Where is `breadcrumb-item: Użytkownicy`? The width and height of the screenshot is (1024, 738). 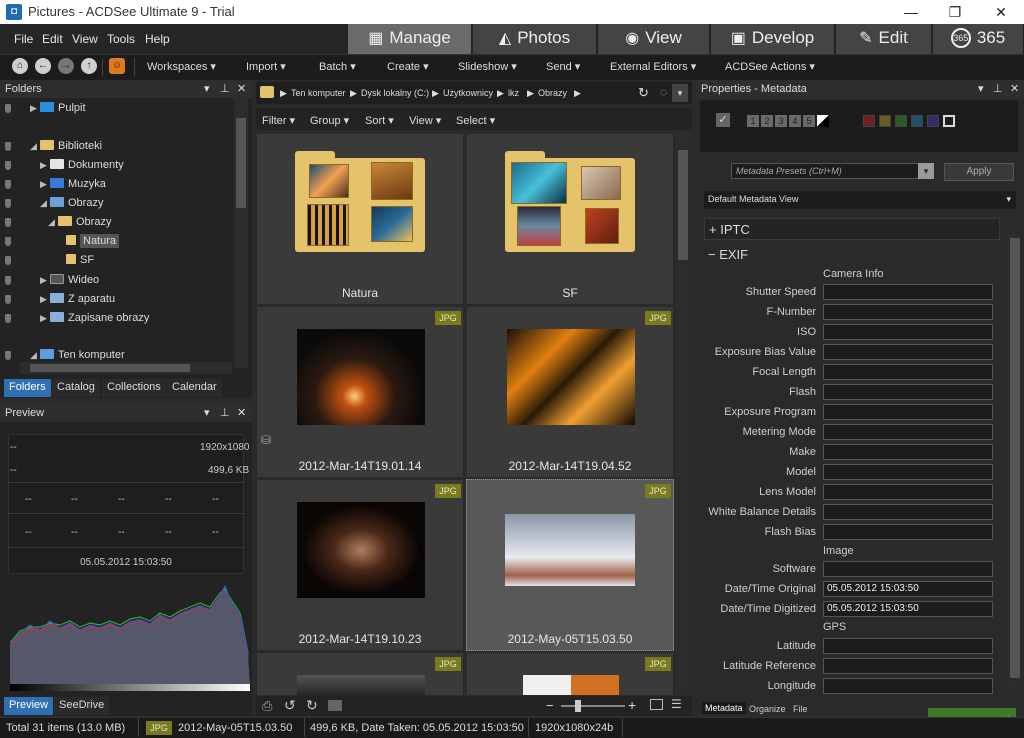
breadcrumb-item: Użytkownicy is located at coordinates (468, 93).